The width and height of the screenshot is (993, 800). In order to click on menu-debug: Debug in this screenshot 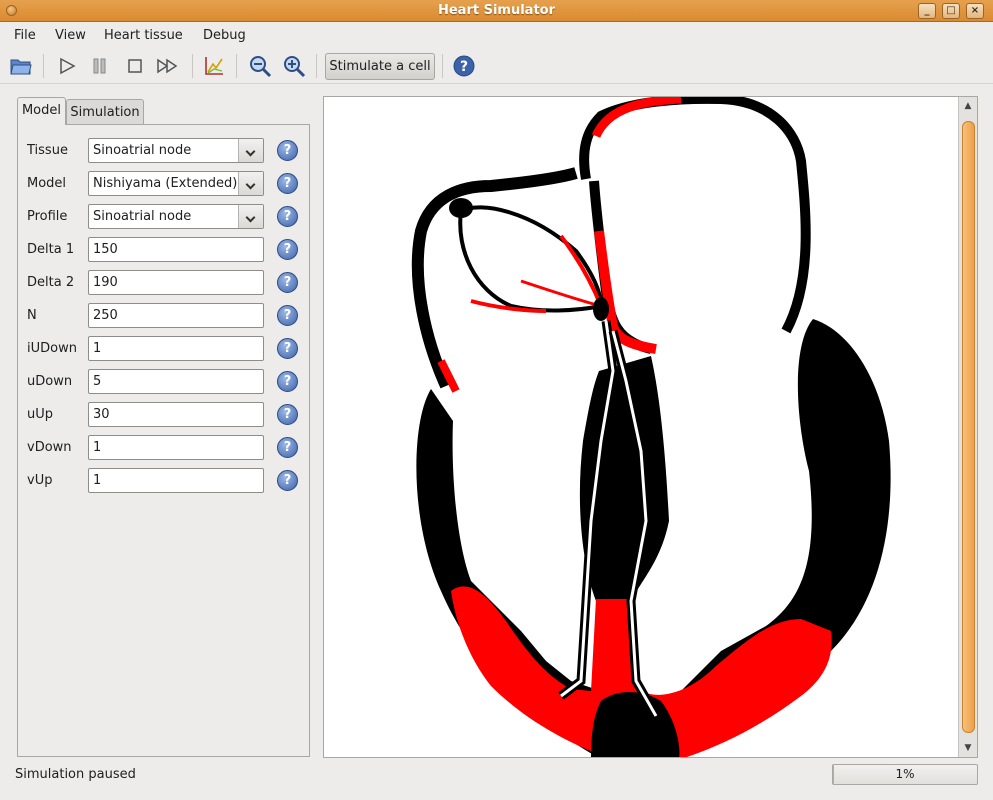, I will do `click(224, 35)`.